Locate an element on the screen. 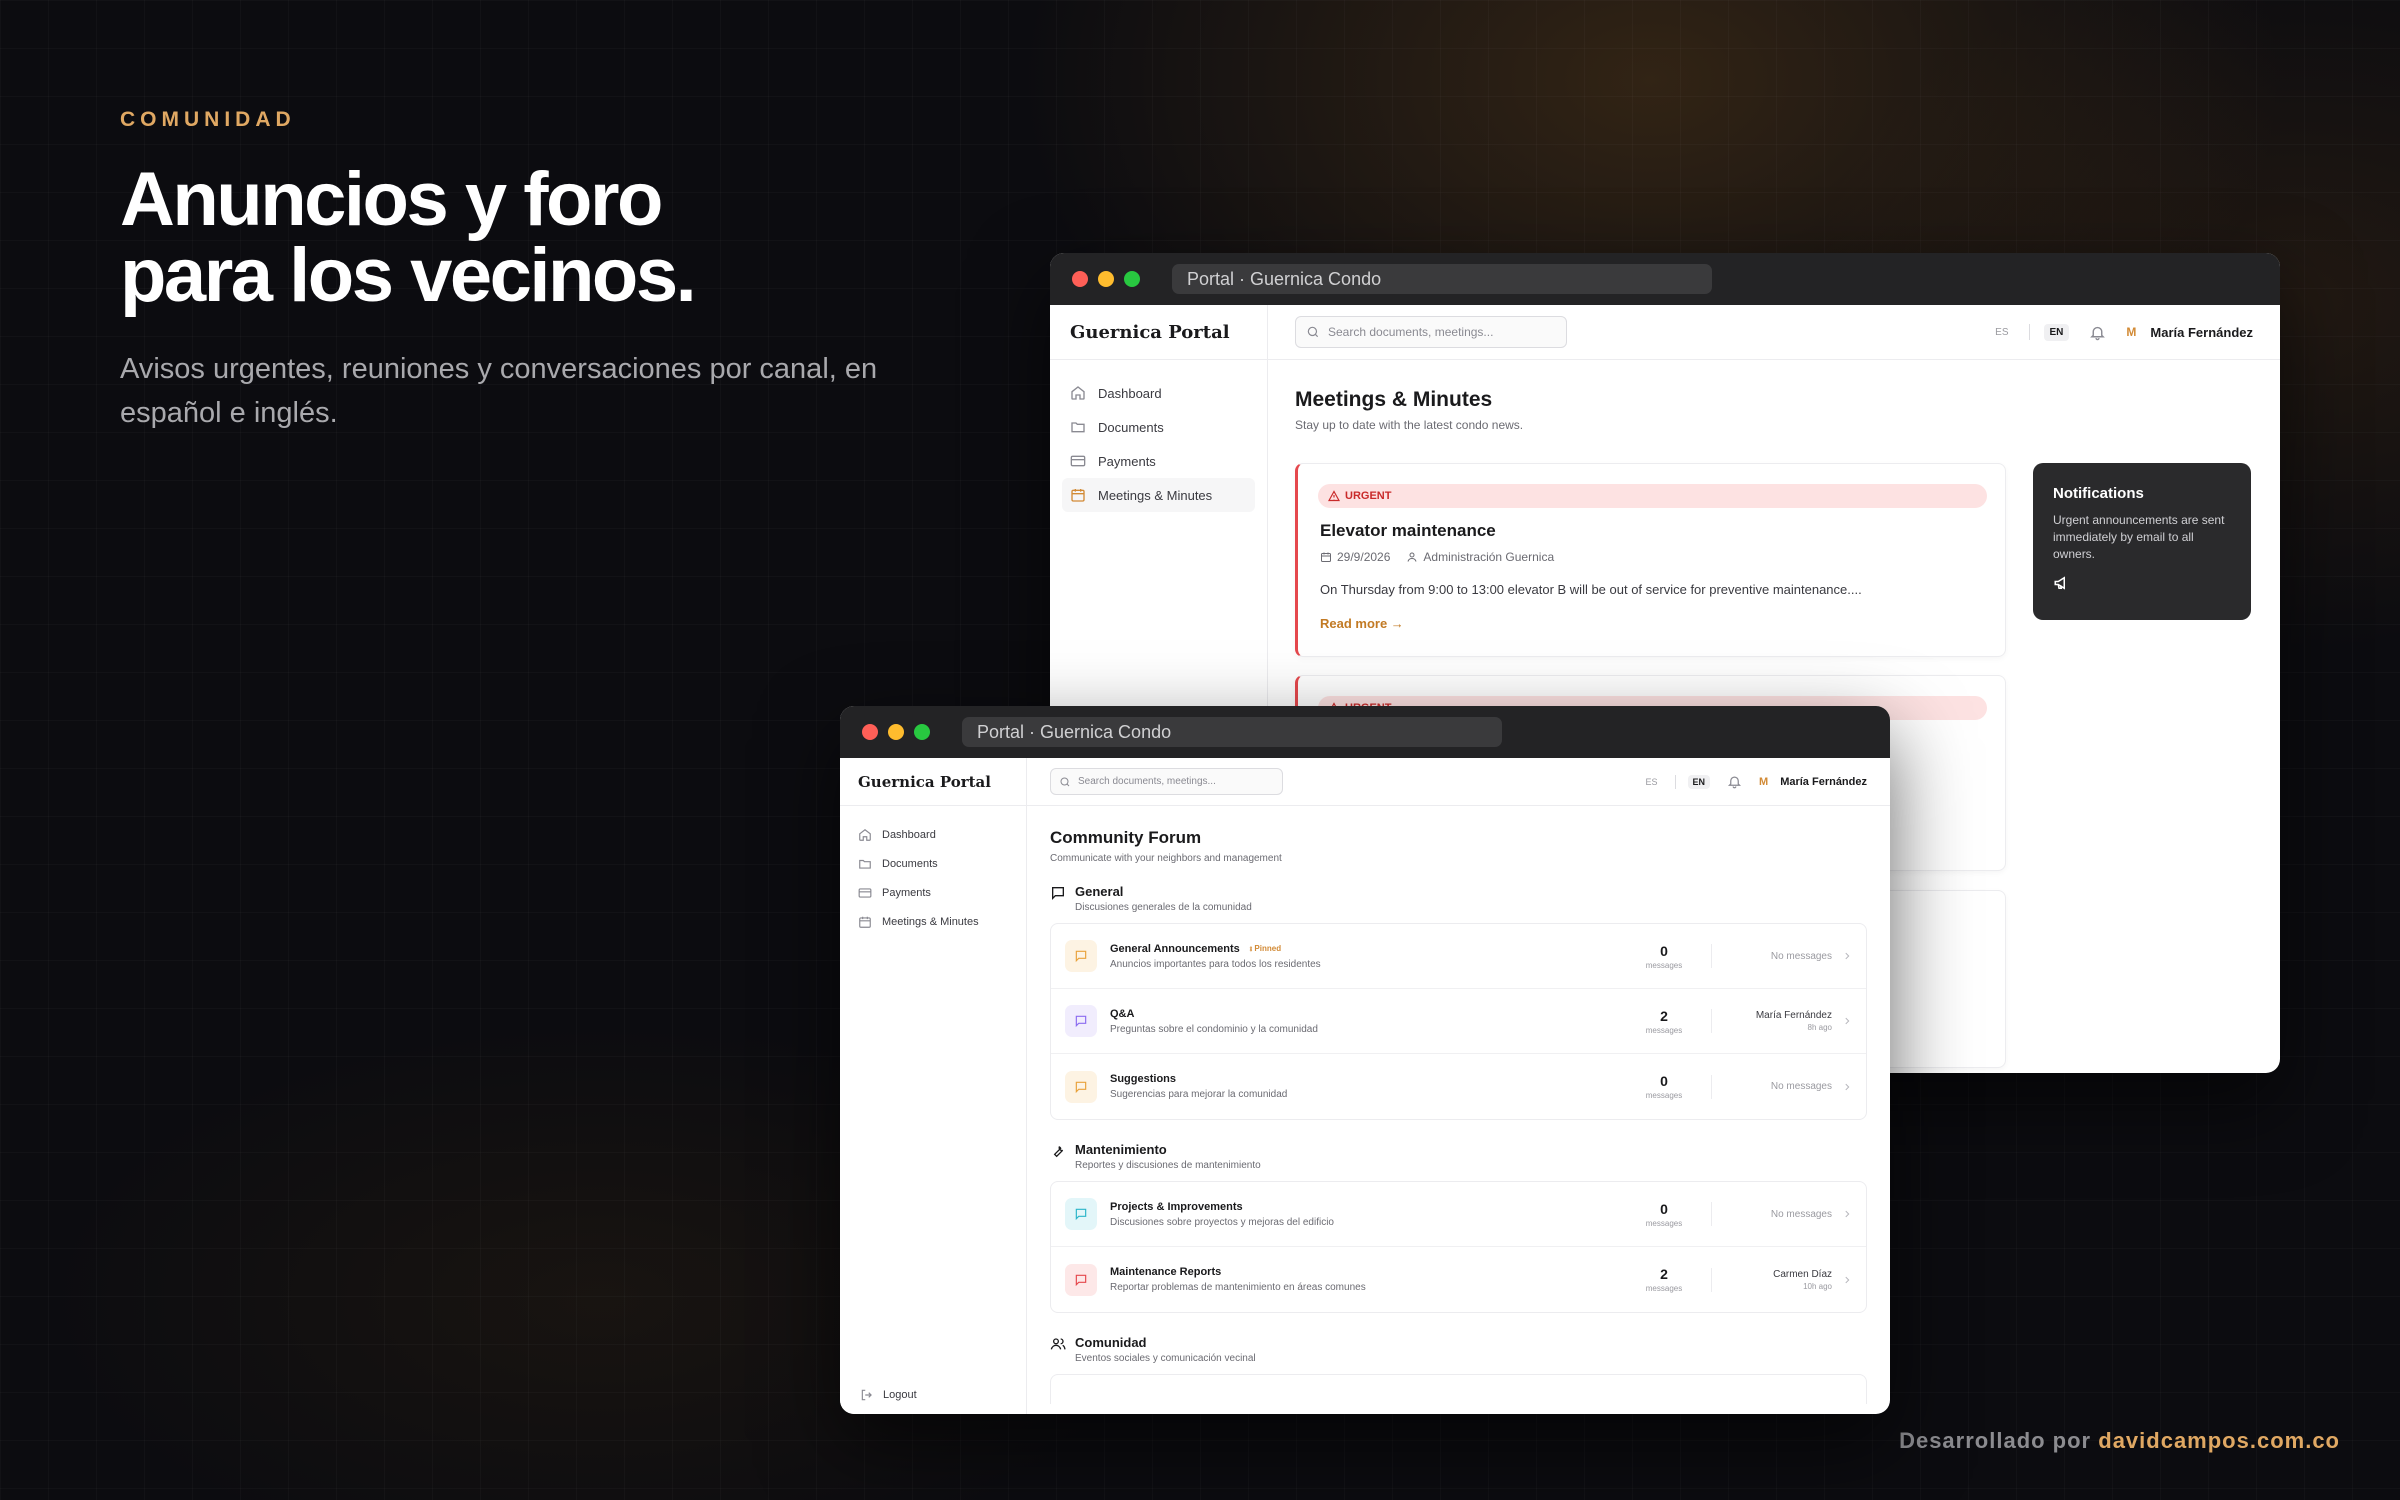 The width and height of the screenshot is (2400, 1500). channel-name: General Announcements is located at coordinates (1175, 949).